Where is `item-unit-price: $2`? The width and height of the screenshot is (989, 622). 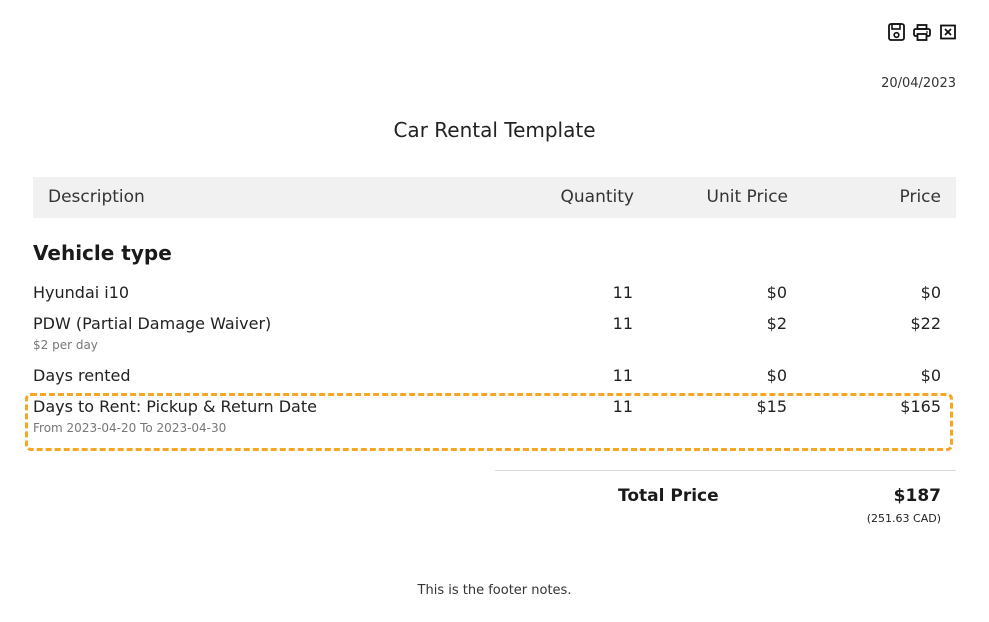 item-unit-price: $2 is located at coordinates (776, 323).